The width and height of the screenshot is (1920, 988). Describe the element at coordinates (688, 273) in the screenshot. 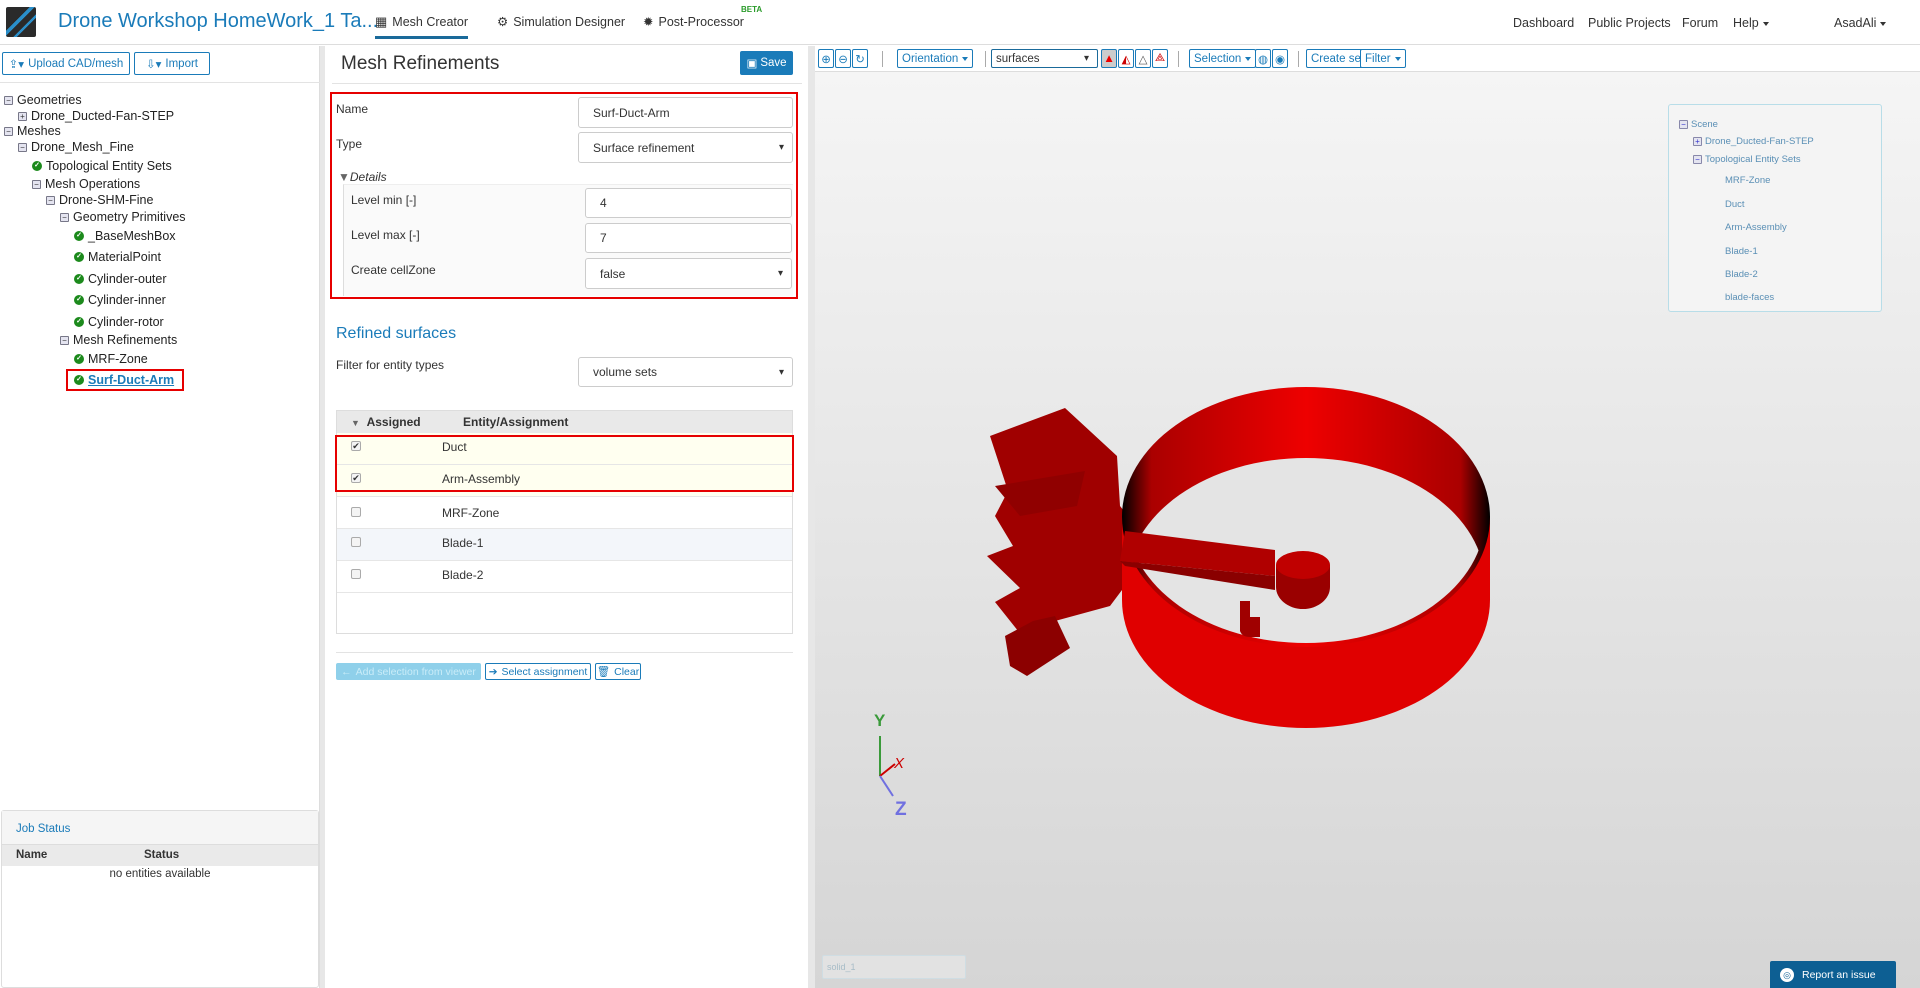

I see `cellzone-select: false` at that location.